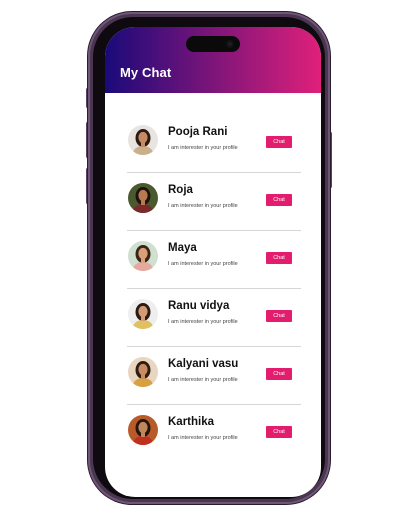  Describe the element at coordinates (213, 44) in the screenshot. I see `dynamic-island` at that location.